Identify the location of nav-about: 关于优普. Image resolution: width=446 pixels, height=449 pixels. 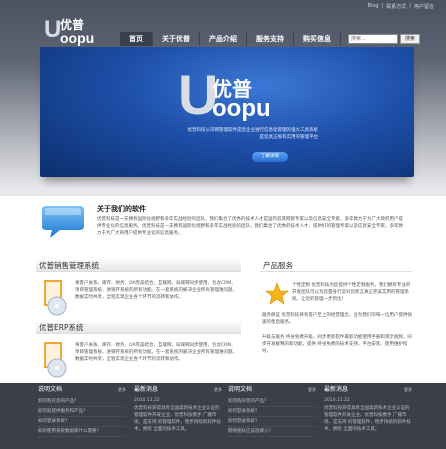
(176, 39).